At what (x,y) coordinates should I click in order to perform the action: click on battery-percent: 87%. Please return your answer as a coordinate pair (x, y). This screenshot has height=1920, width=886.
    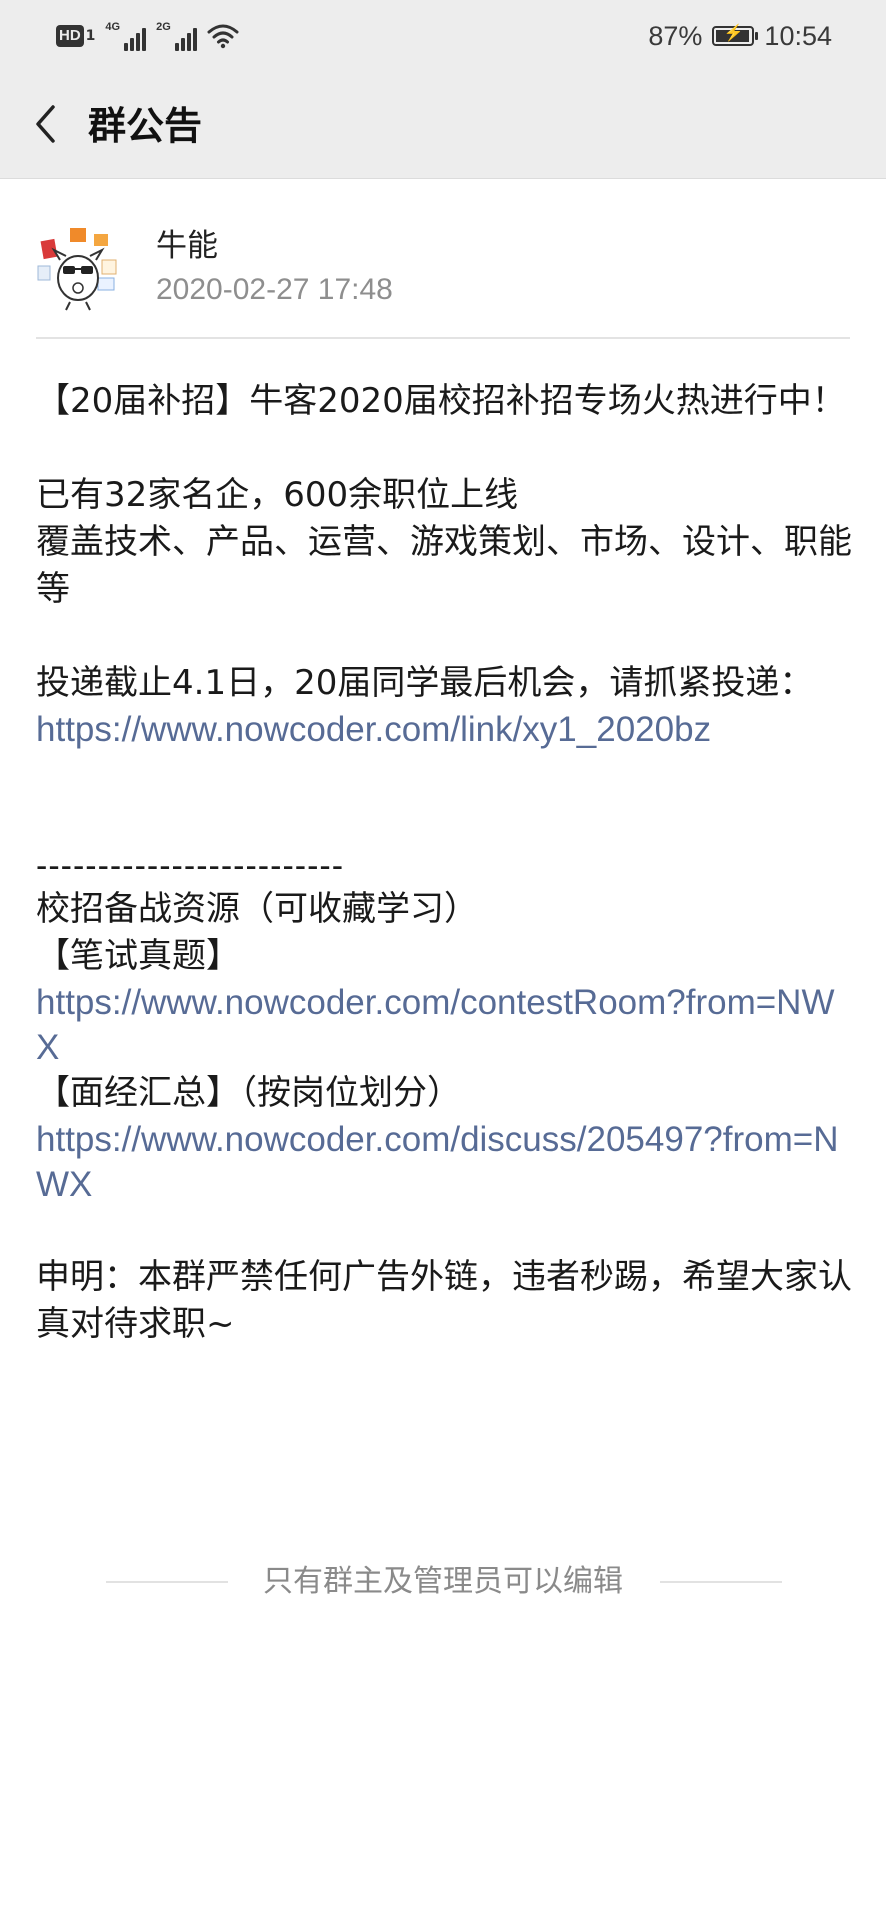
    Looking at the image, I should click on (675, 35).